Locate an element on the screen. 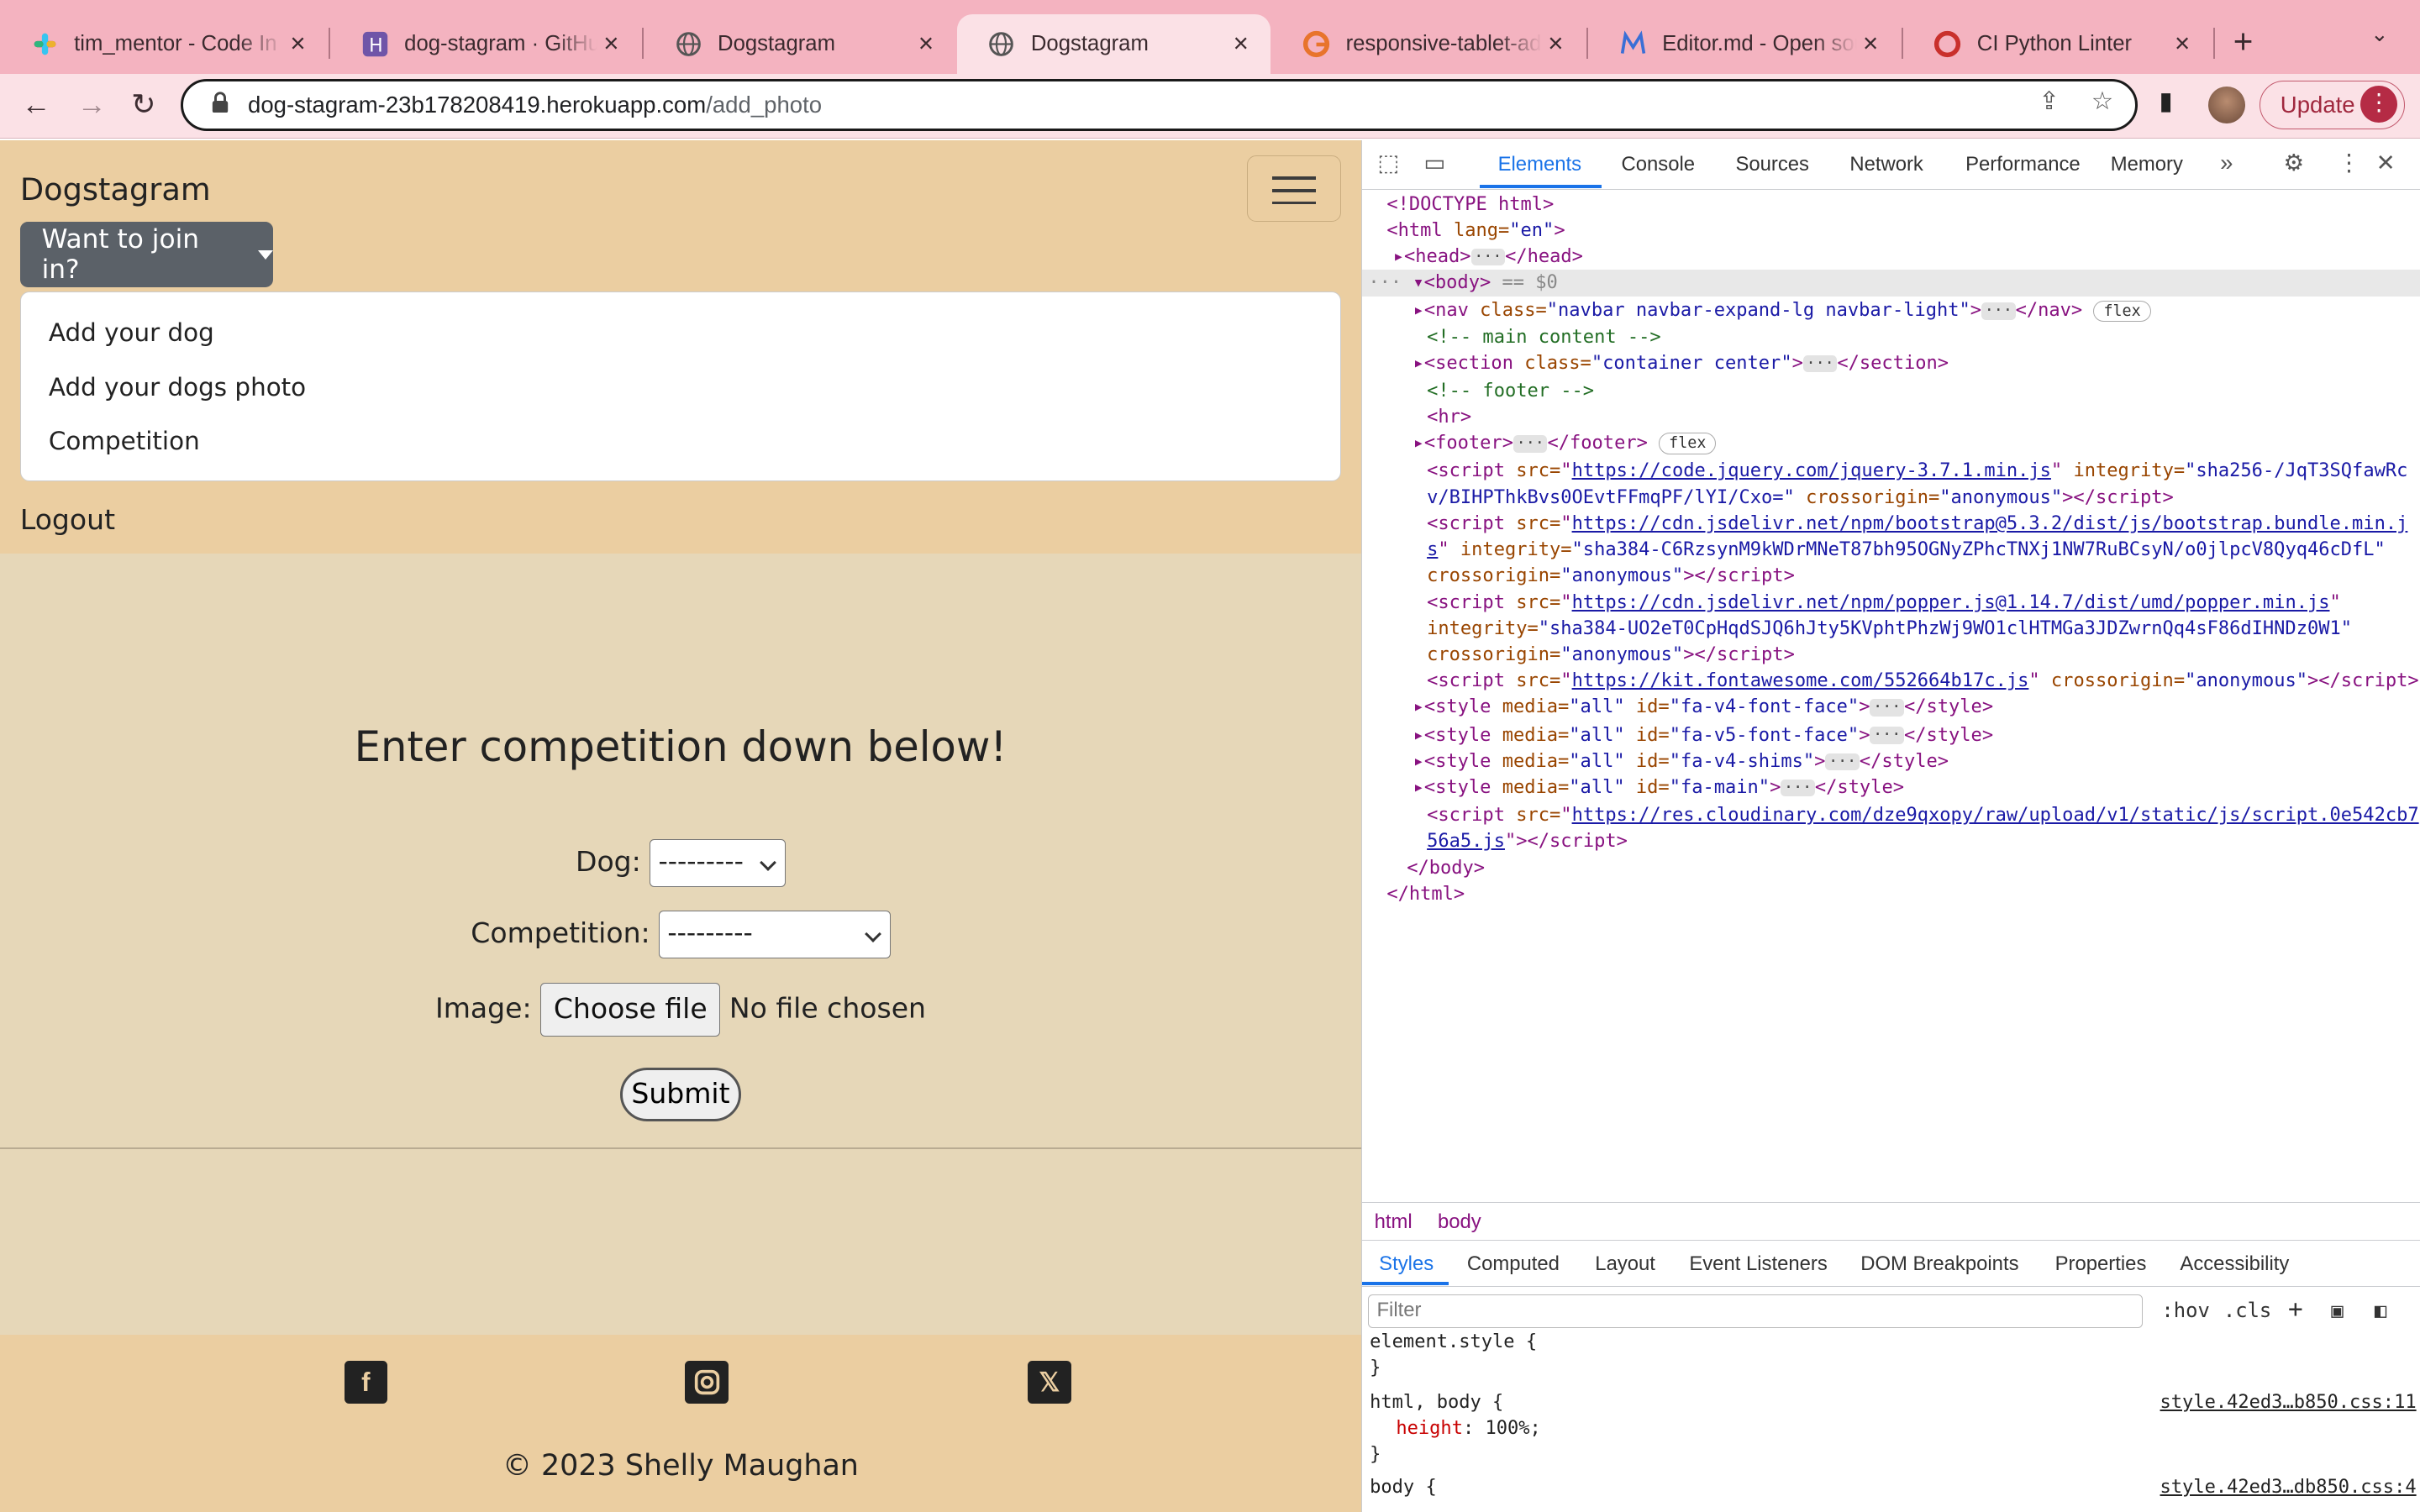  css-selector: html, body { is located at coordinates (1437, 1402).